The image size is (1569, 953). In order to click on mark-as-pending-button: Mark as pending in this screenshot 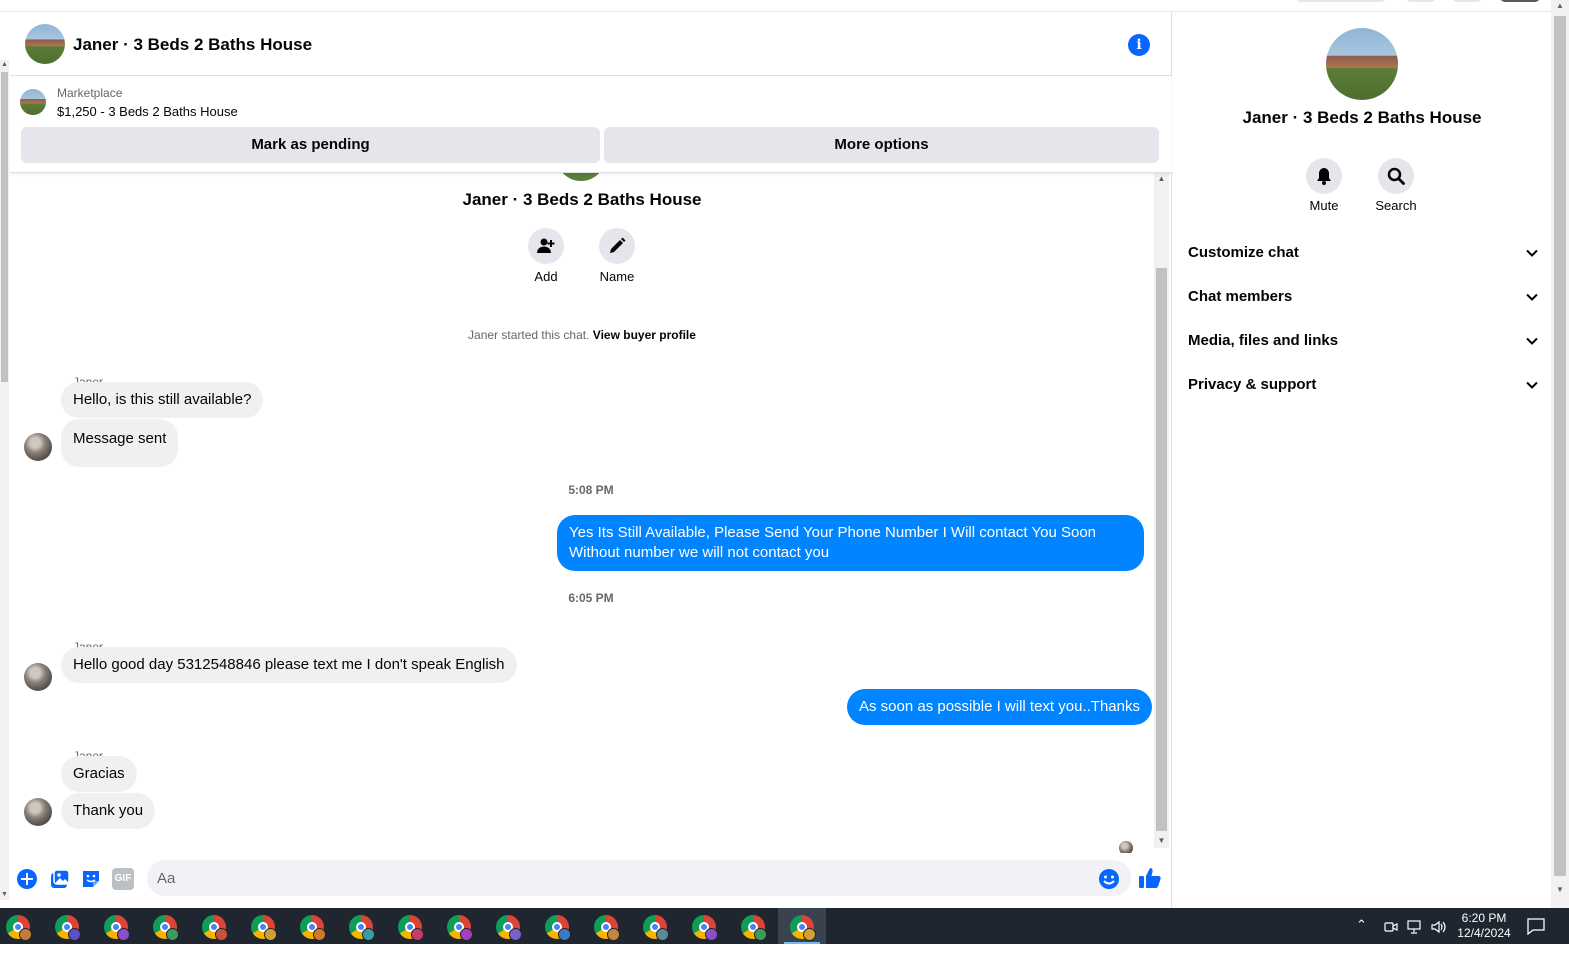, I will do `click(310, 145)`.